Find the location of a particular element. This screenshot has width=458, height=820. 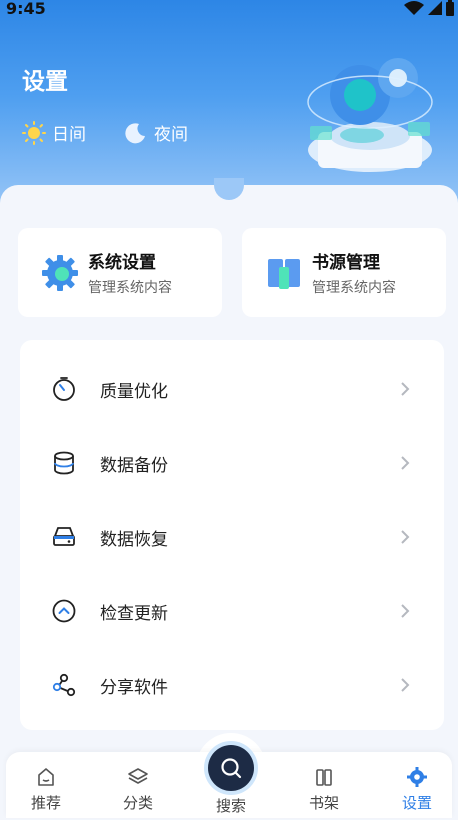

day-mode-button: 日间 is located at coordinates (54, 132).